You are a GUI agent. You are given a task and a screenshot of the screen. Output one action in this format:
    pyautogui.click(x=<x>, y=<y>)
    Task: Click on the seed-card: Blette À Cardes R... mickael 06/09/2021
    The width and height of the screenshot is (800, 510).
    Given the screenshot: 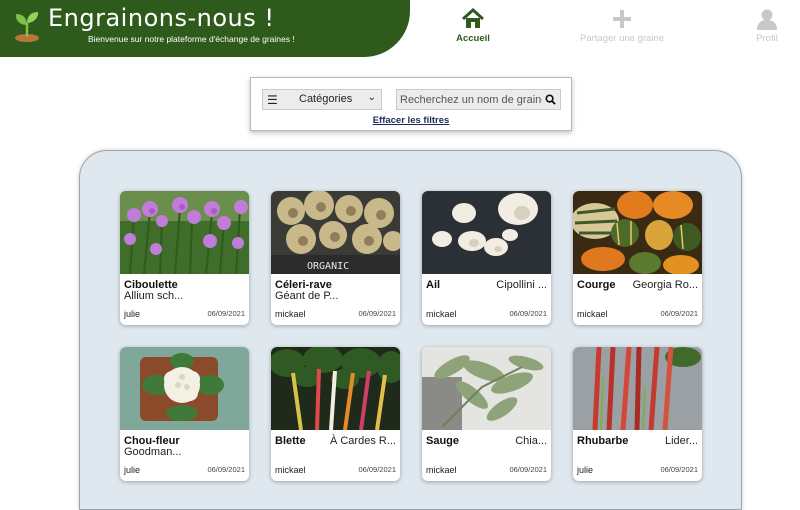 What is the action you would take?
    pyautogui.click(x=335, y=414)
    